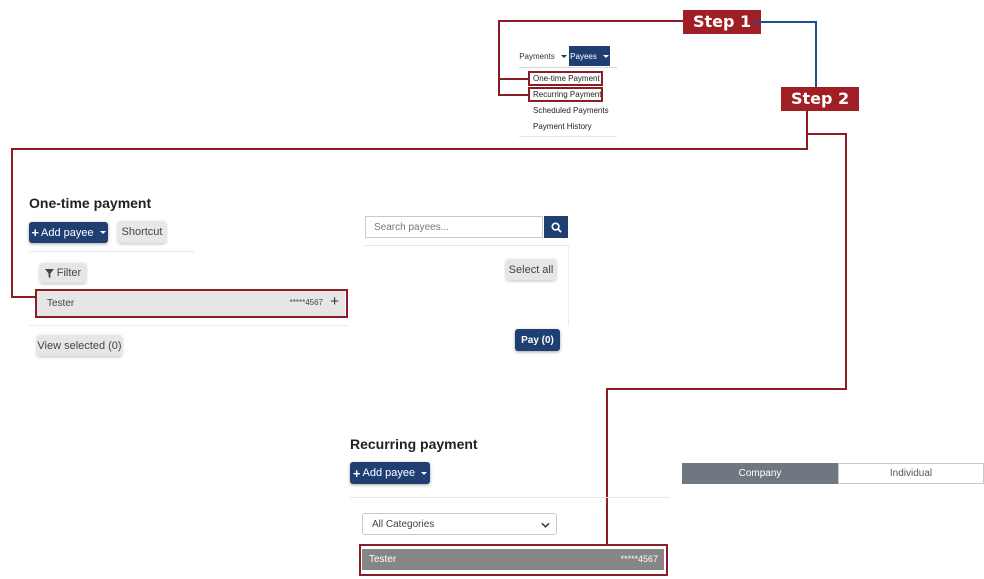 The height and width of the screenshot is (579, 984). I want to click on step1-connector-to-item2, so click(513, 95).